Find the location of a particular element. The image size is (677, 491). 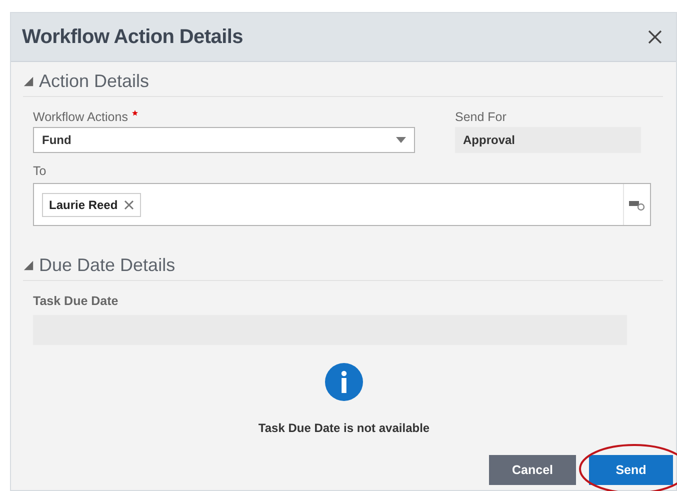

section-title: Action Details is located at coordinates (94, 81).